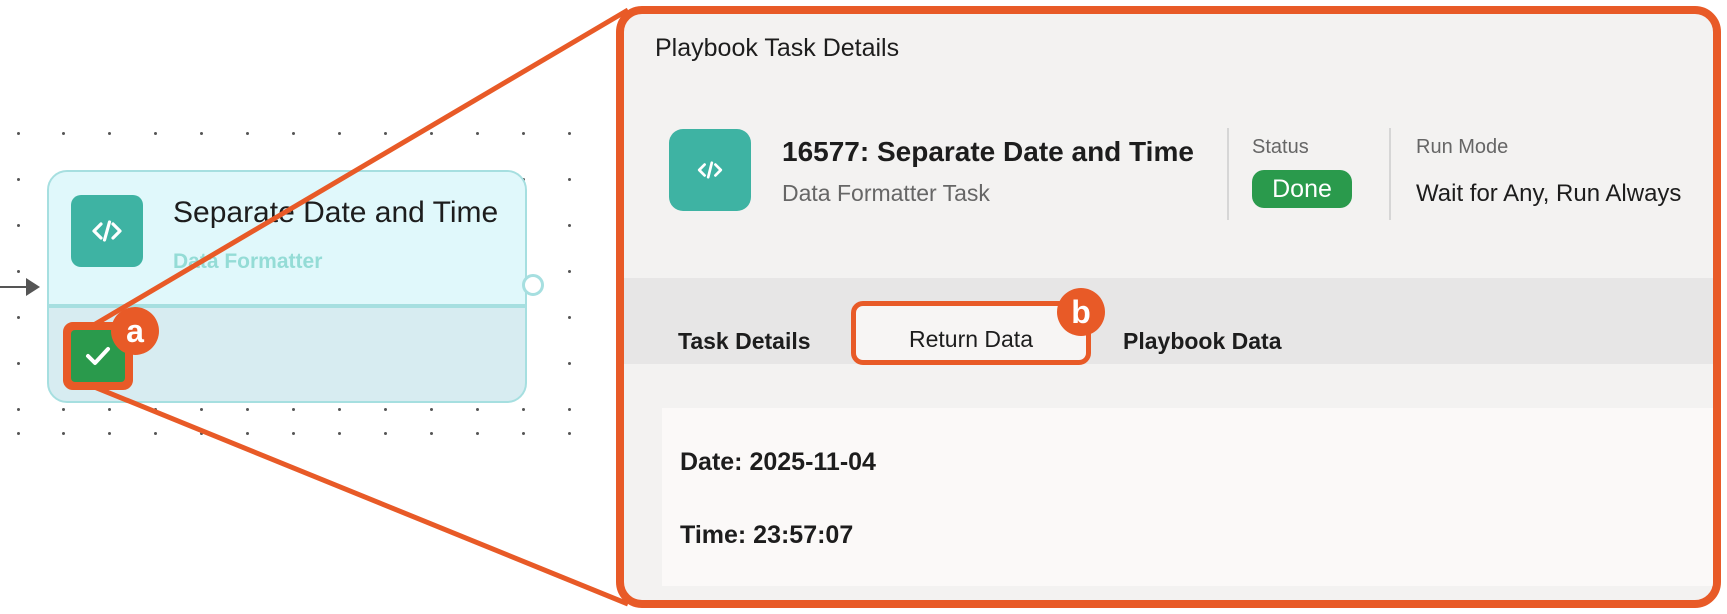 This screenshot has height=614, width=1727. I want to click on task-type: Data Formatter Task, so click(886, 193).